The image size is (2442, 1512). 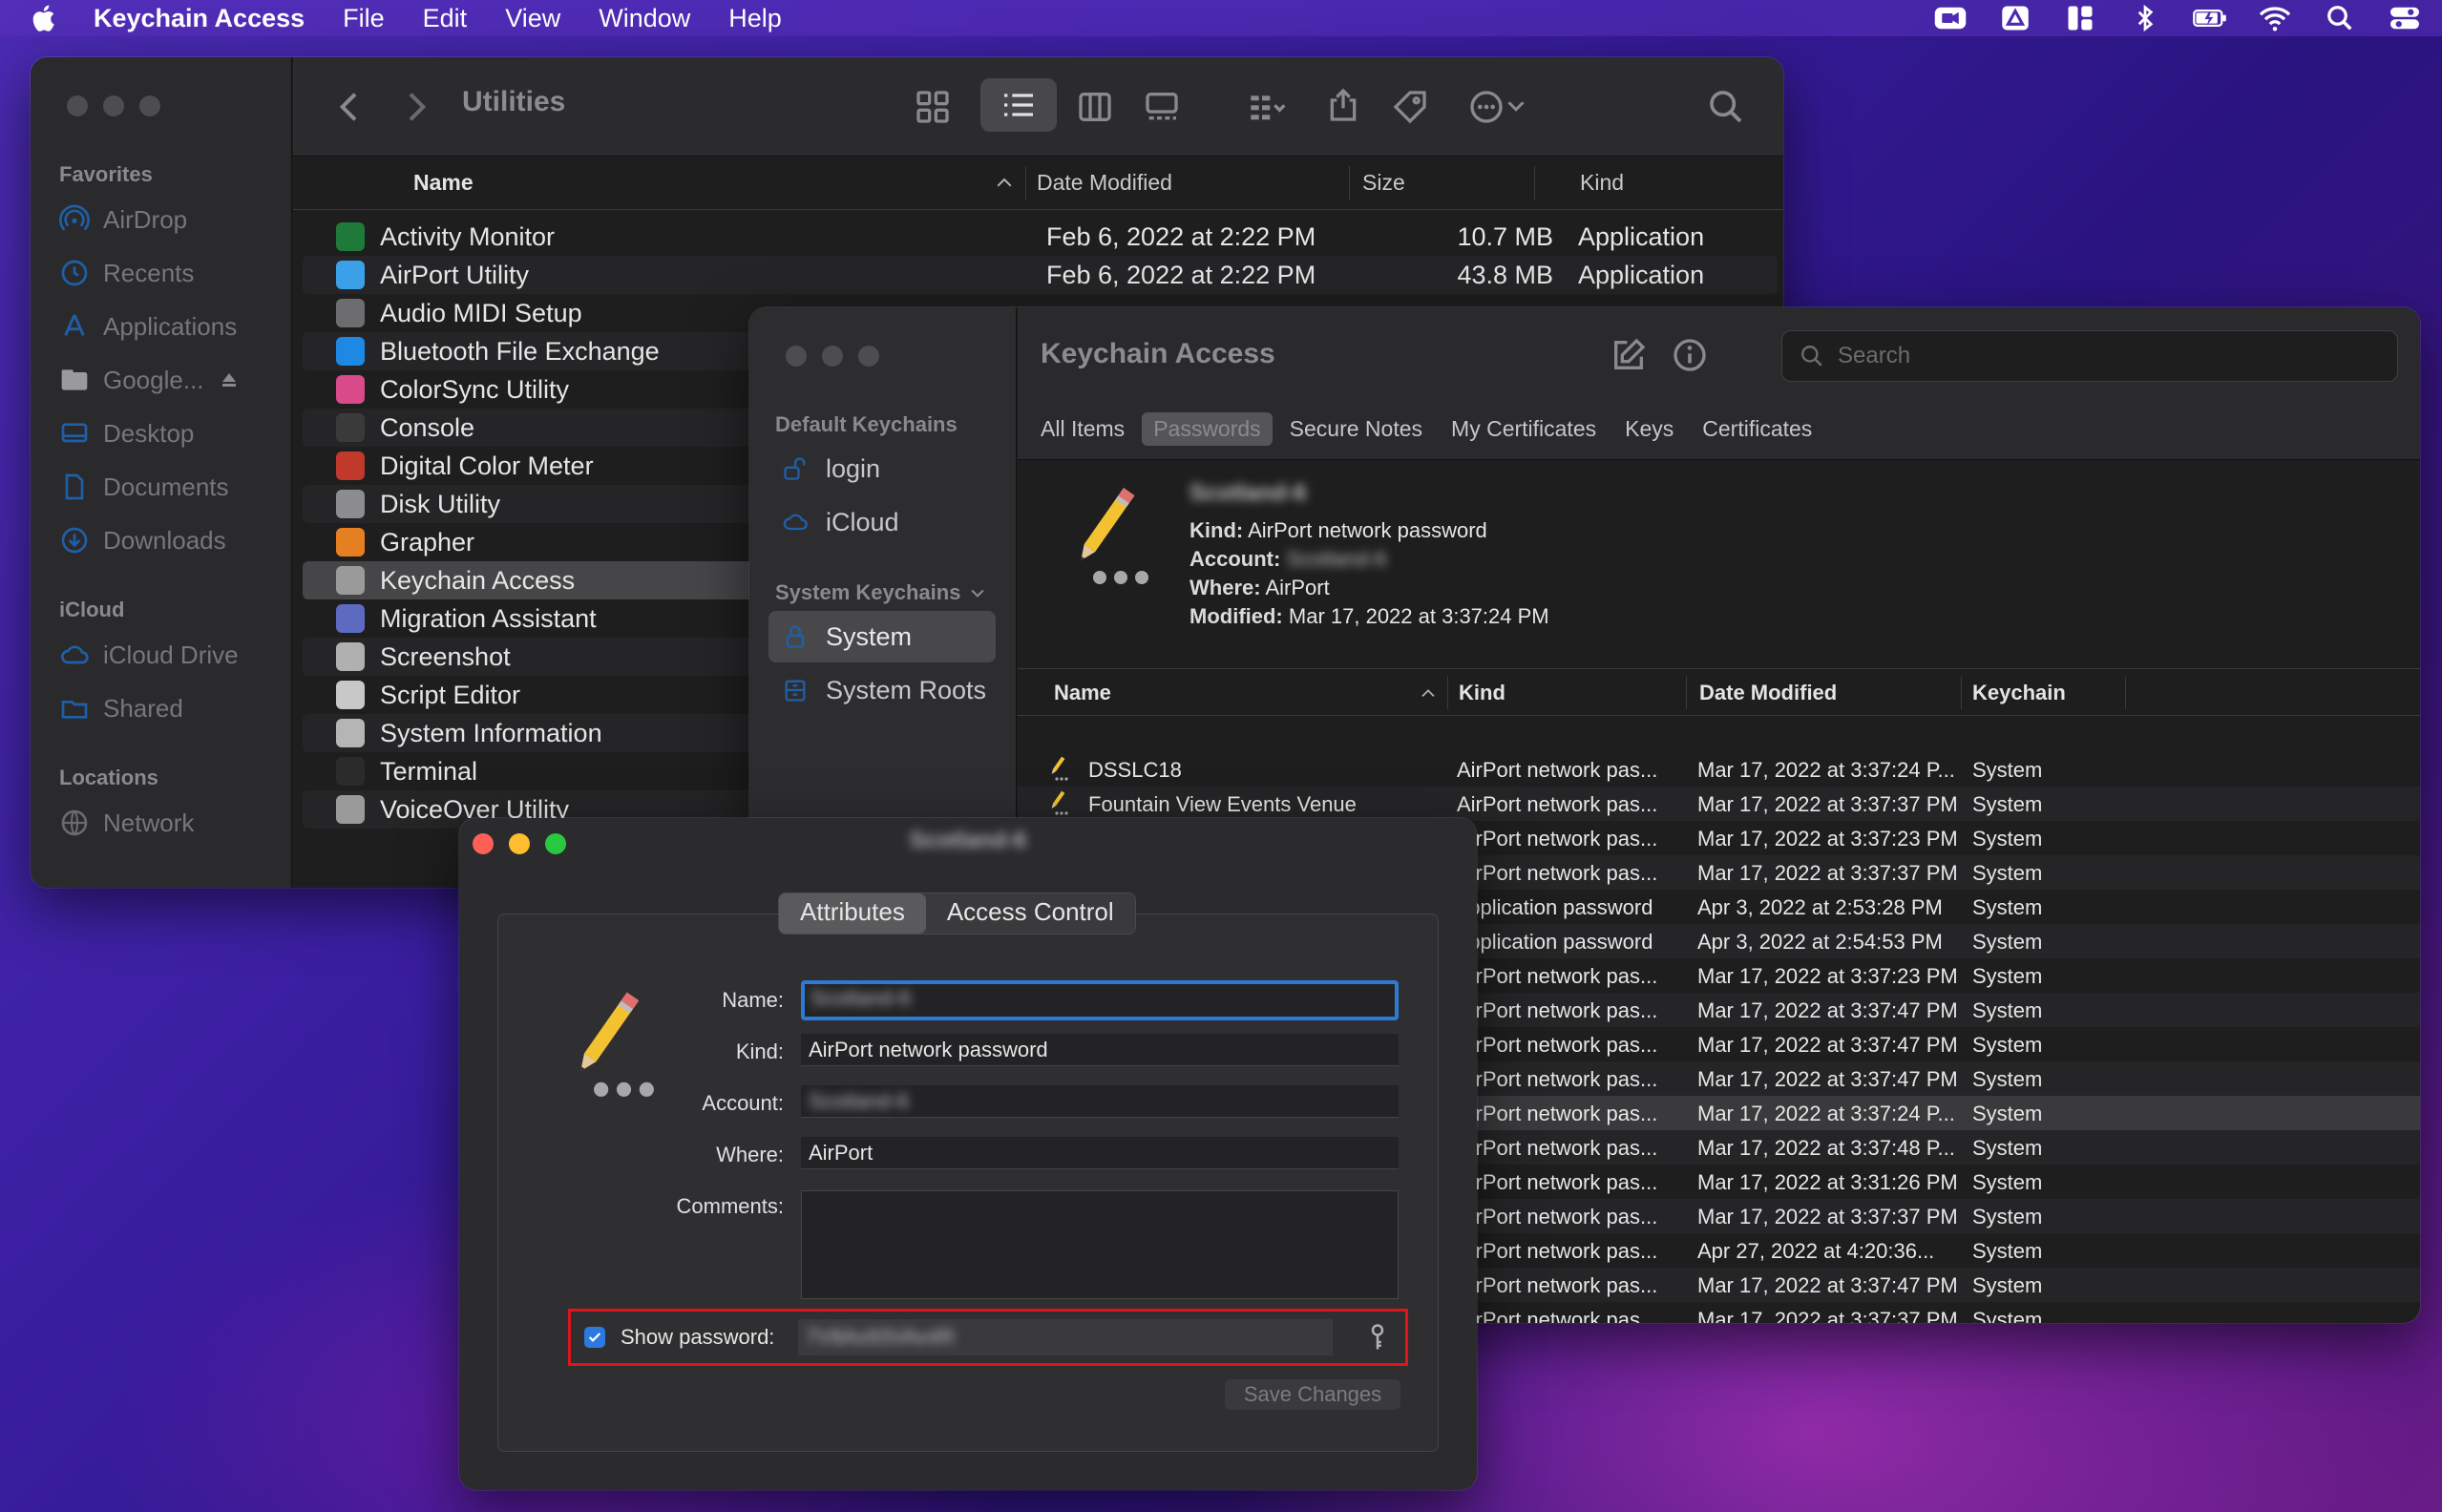 I want to click on sidebar-item-desktop: Desktop, so click(x=127, y=433).